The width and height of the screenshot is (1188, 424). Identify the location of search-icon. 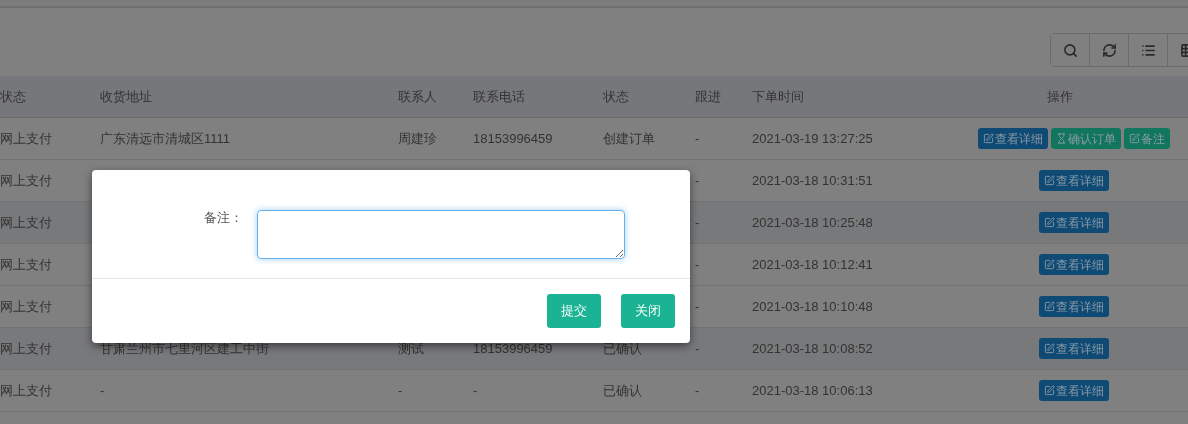
(1070, 50).